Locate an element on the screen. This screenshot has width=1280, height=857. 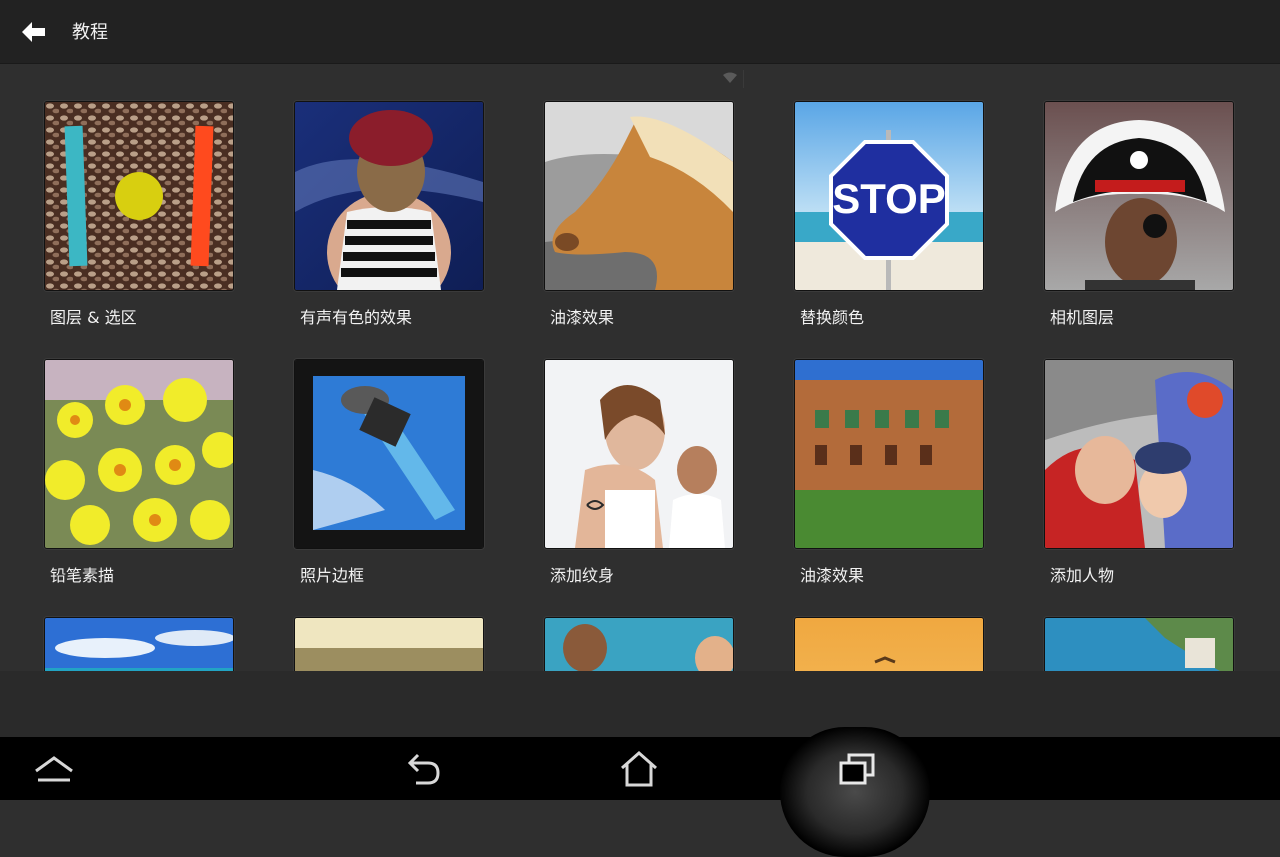
tutorial-pencil-sketch: 铅笔素描 is located at coordinates (139, 472).